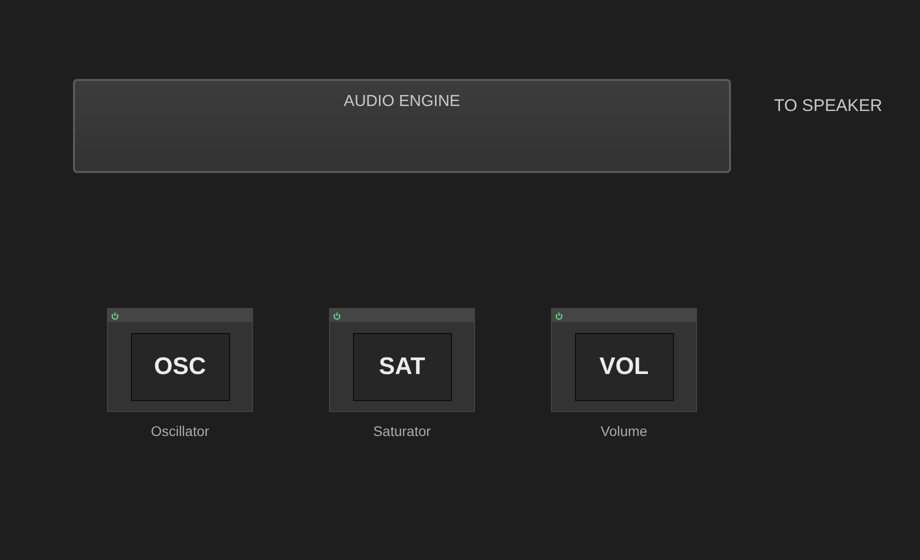  Describe the element at coordinates (402, 102) in the screenshot. I see `engine-title: AUDIO ENGINE` at that location.